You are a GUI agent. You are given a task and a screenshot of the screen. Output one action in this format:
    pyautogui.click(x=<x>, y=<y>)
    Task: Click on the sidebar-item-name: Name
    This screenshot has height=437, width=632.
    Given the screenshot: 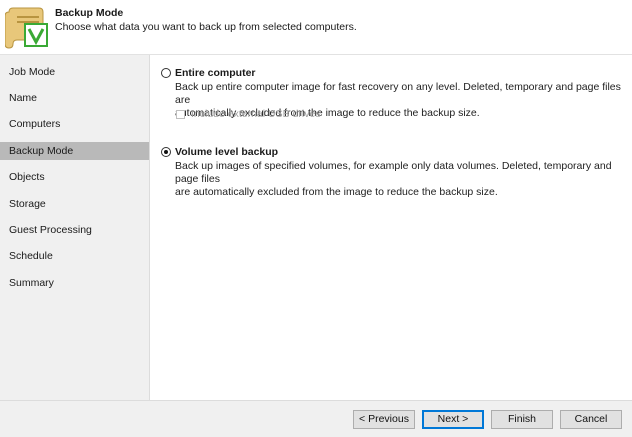 What is the action you would take?
    pyautogui.click(x=74, y=98)
    